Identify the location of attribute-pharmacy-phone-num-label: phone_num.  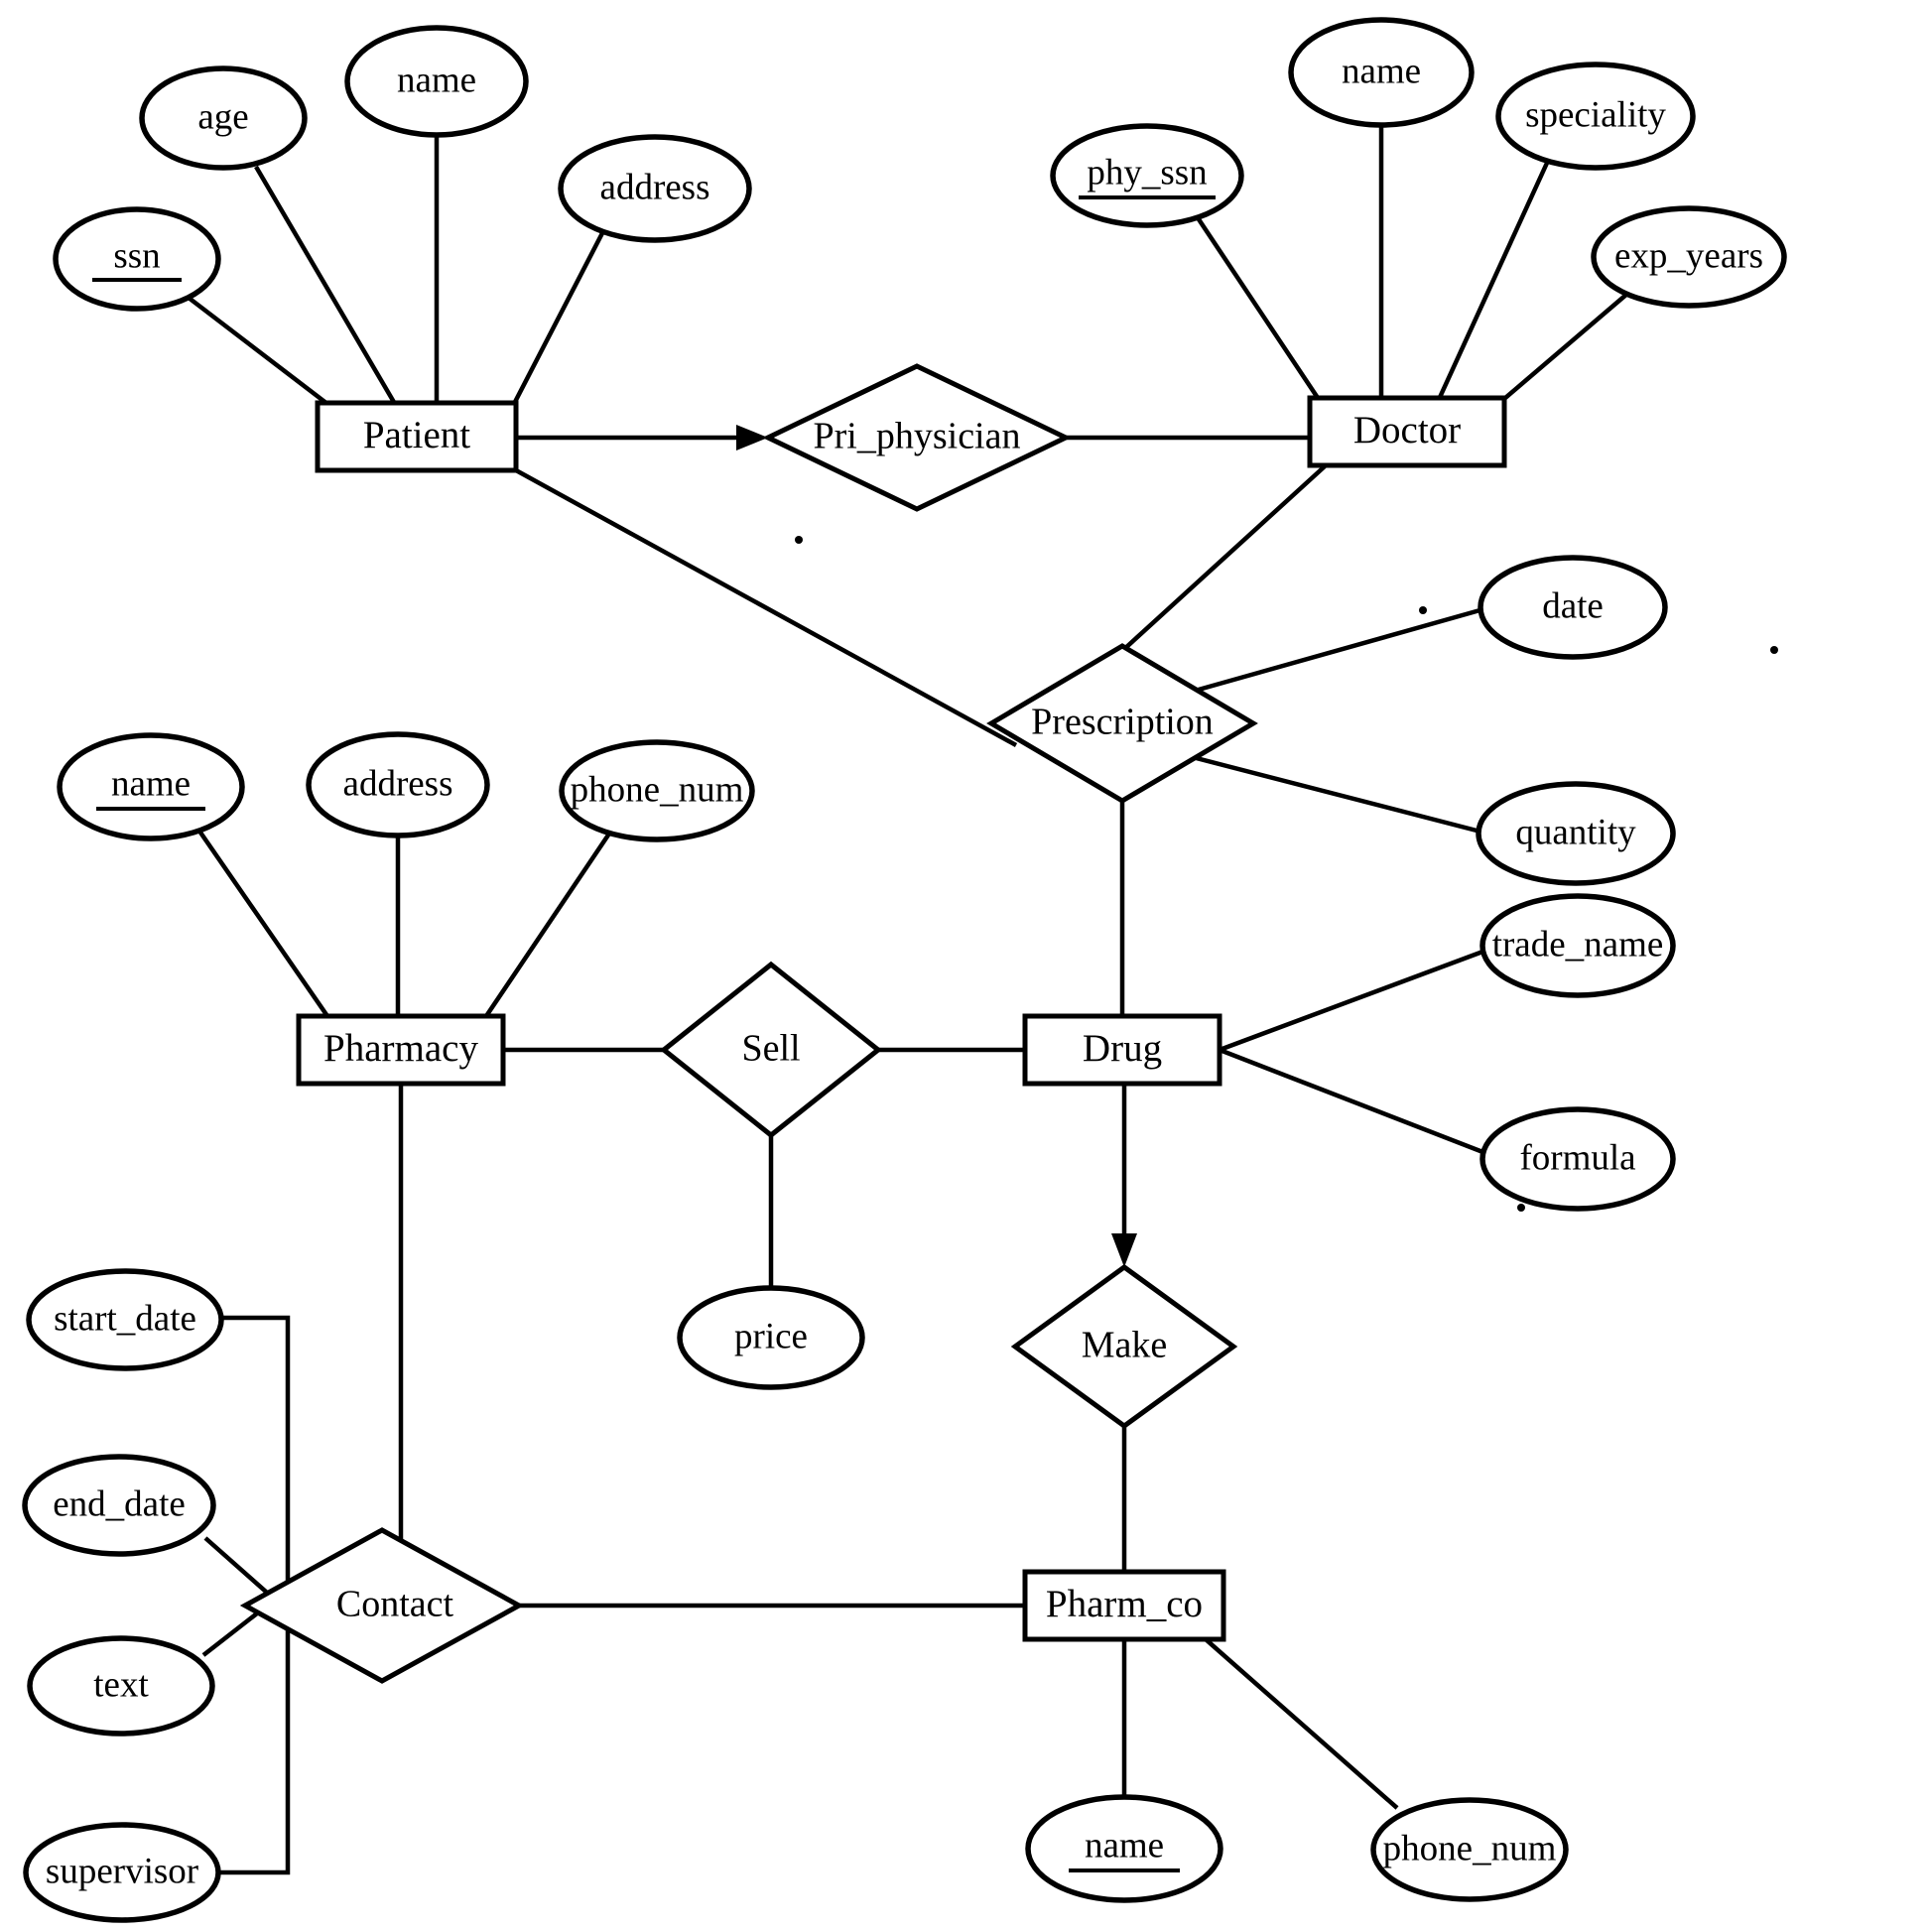
(657, 790).